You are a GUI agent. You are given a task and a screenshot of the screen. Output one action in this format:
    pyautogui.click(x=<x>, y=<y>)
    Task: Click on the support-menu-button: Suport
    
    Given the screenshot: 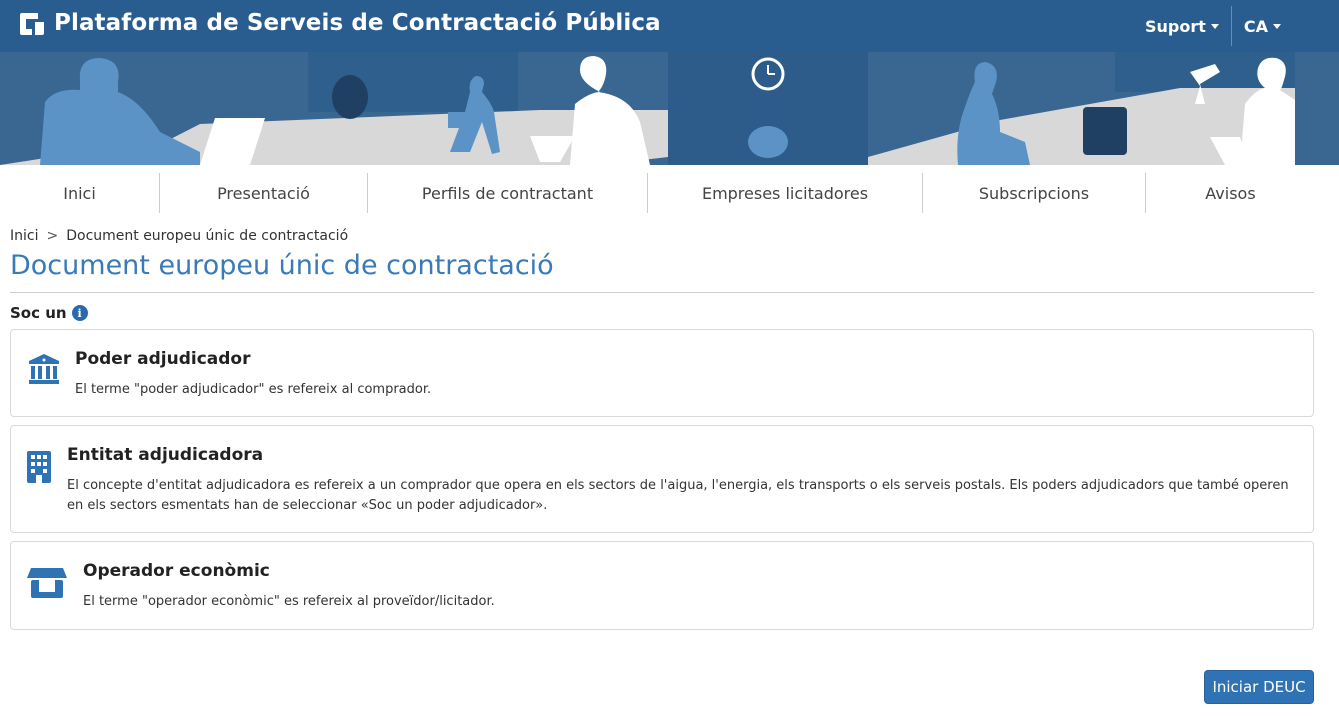 What is the action you would take?
    pyautogui.click(x=1182, y=26)
    